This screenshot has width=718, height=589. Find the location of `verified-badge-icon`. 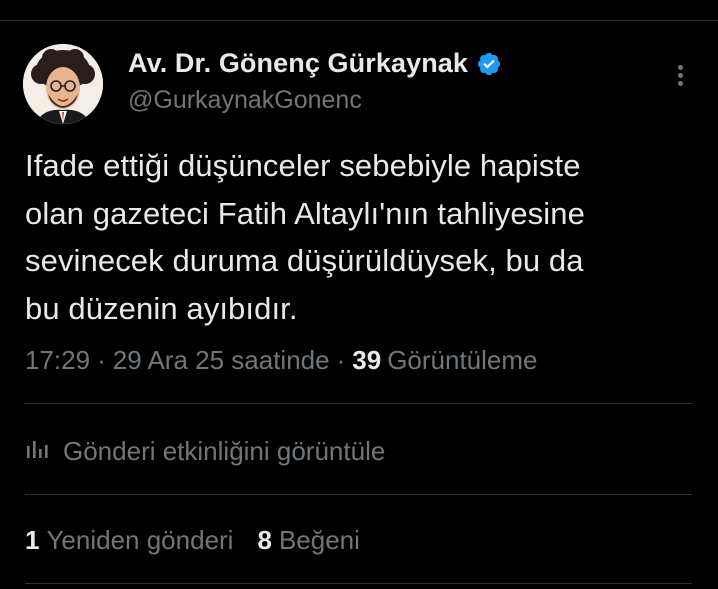

verified-badge-icon is located at coordinates (489, 64).